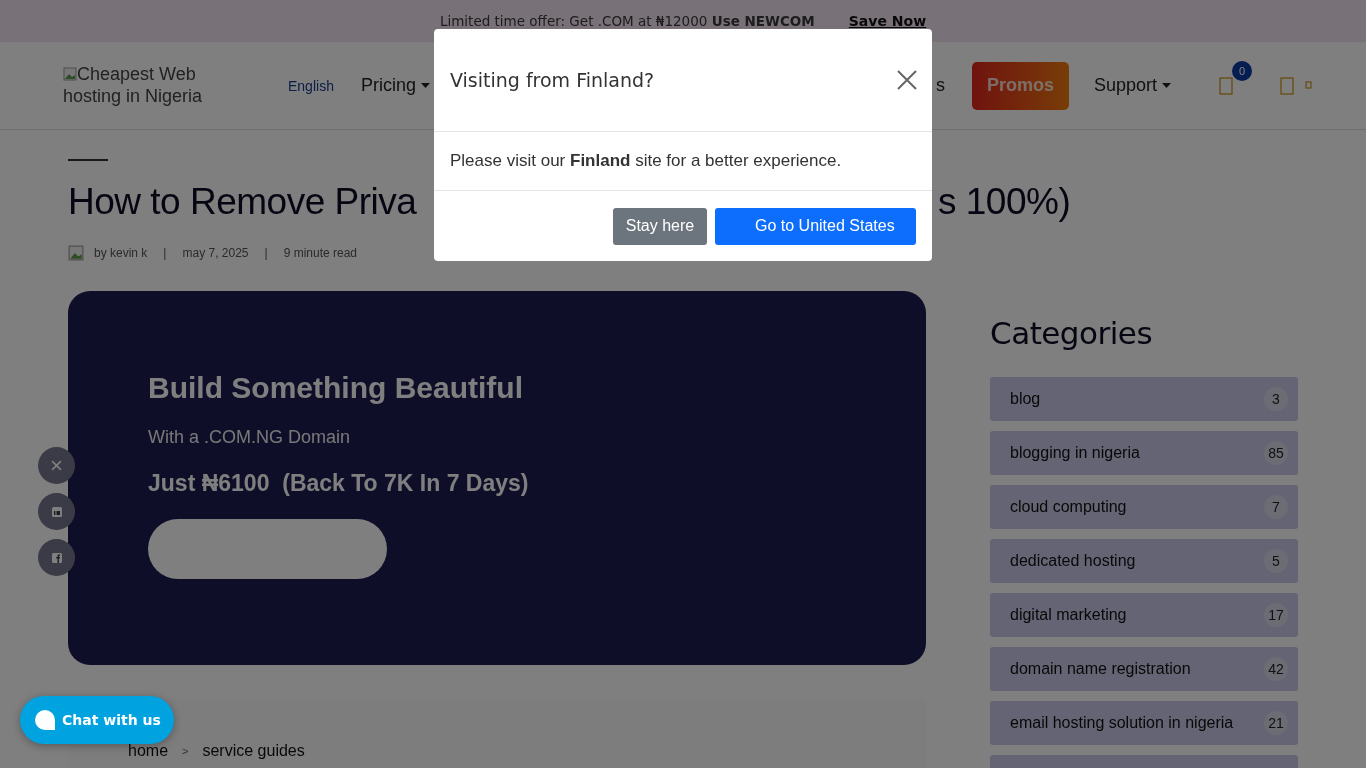  Describe the element at coordinates (907, 80) in the screenshot. I see `close-icon` at that location.